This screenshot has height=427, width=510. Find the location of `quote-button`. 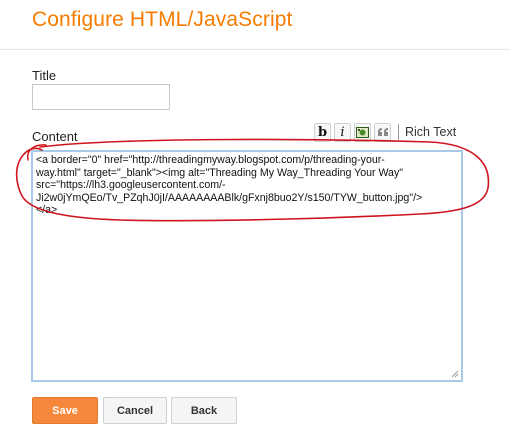

quote-button is located at coordinates (382, 132).